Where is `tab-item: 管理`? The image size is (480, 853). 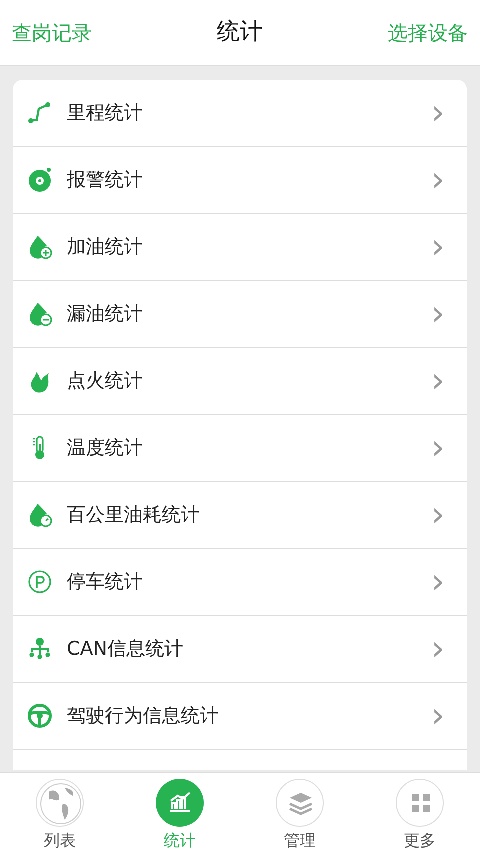 tab-item: 管理 is located at coordinates (300, 813).